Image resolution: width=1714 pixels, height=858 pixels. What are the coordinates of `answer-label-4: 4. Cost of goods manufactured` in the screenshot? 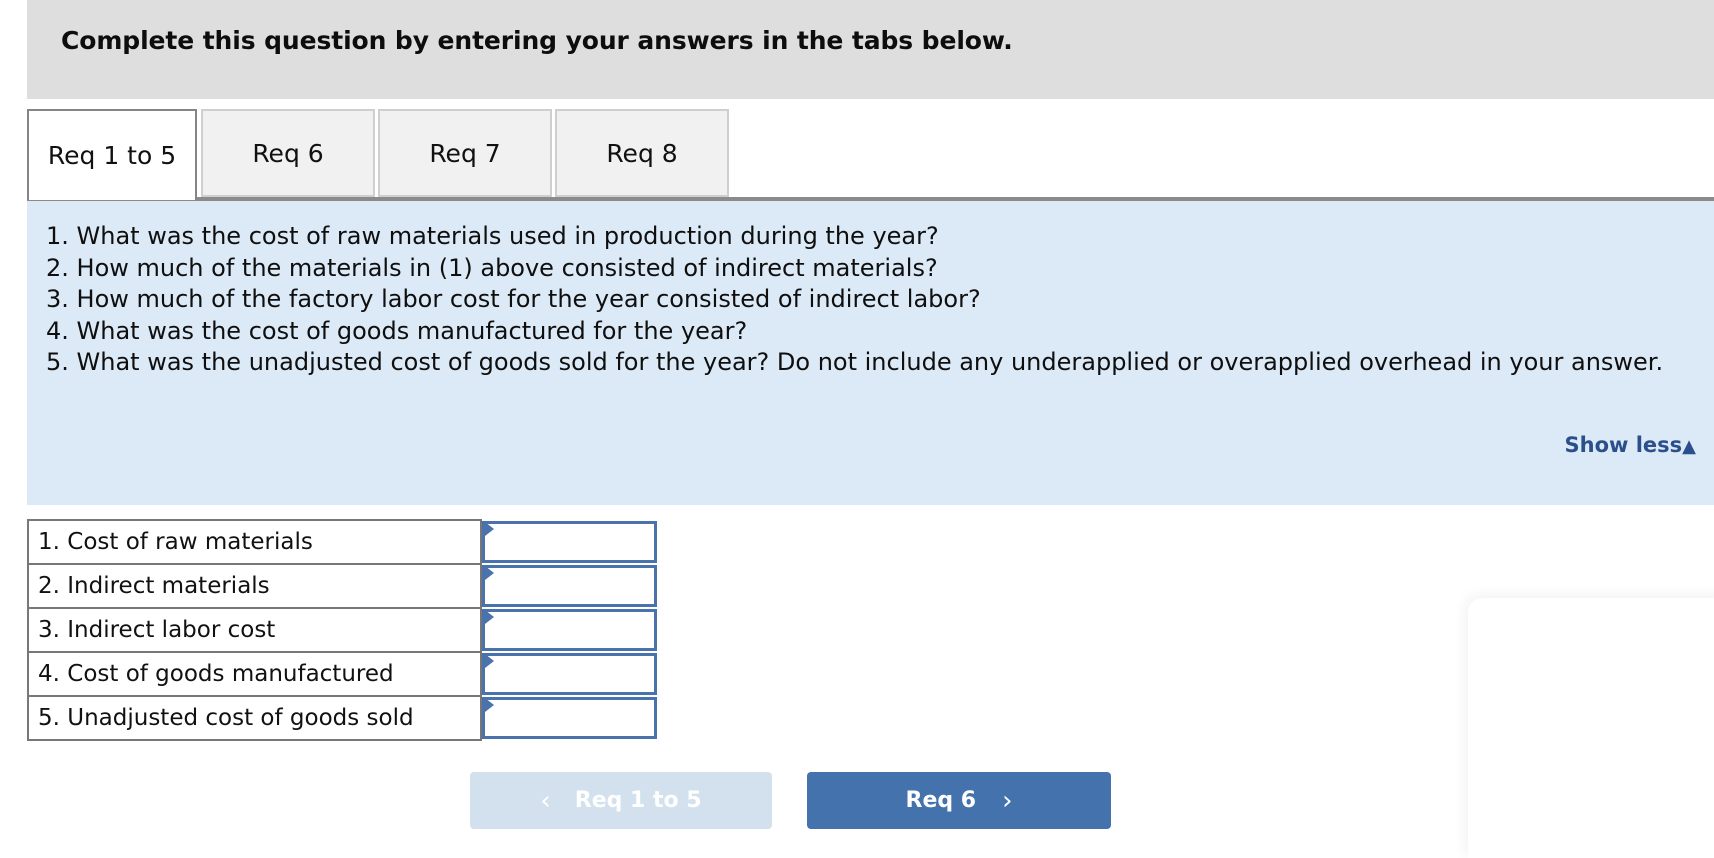 It's located at (254, 674).